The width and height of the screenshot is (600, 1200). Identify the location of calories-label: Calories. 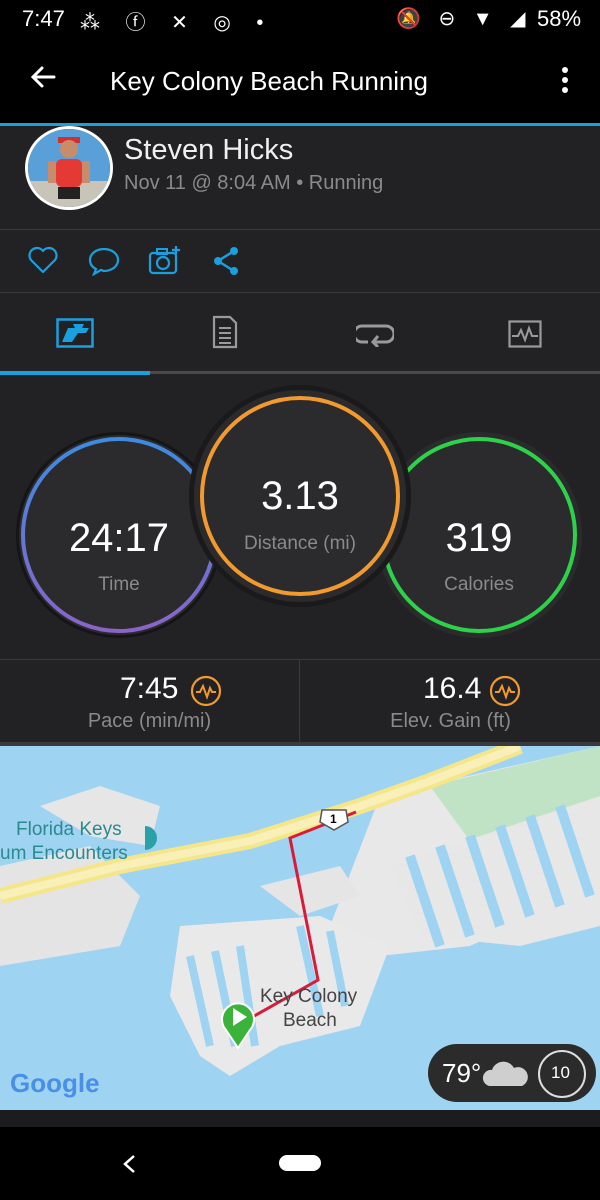
(479, 584).